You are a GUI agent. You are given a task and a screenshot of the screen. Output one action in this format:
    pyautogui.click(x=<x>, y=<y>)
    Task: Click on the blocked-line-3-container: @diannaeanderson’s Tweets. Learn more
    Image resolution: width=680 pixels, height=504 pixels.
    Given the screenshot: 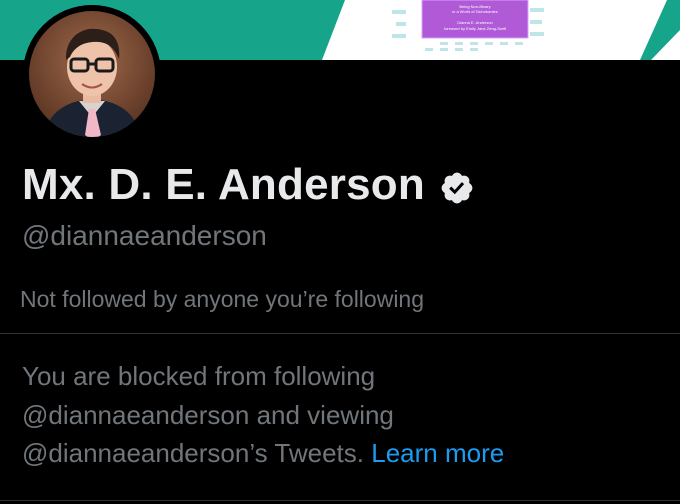 What is the action you would take?
    pyautogui.click(x=347, y=453)
    